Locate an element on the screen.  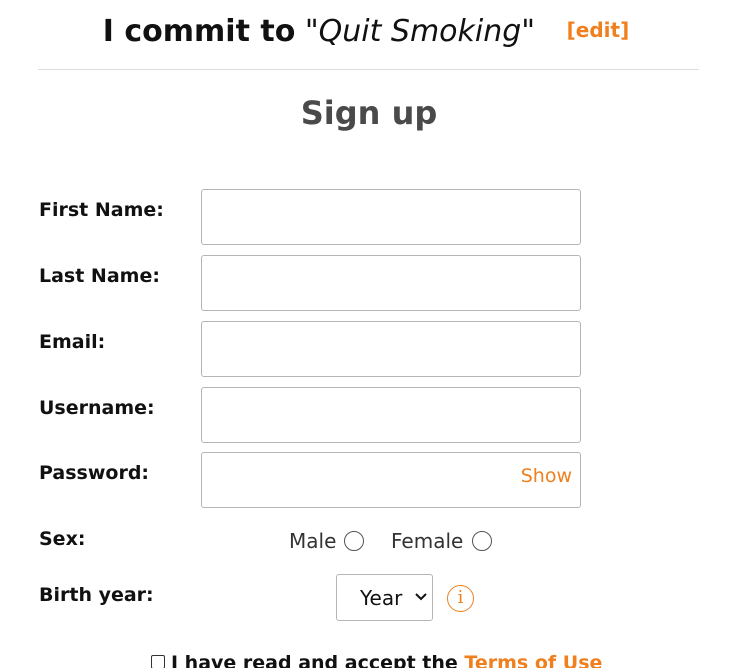
birth-year-label: Birth year: is located at coordinates (96, 595).